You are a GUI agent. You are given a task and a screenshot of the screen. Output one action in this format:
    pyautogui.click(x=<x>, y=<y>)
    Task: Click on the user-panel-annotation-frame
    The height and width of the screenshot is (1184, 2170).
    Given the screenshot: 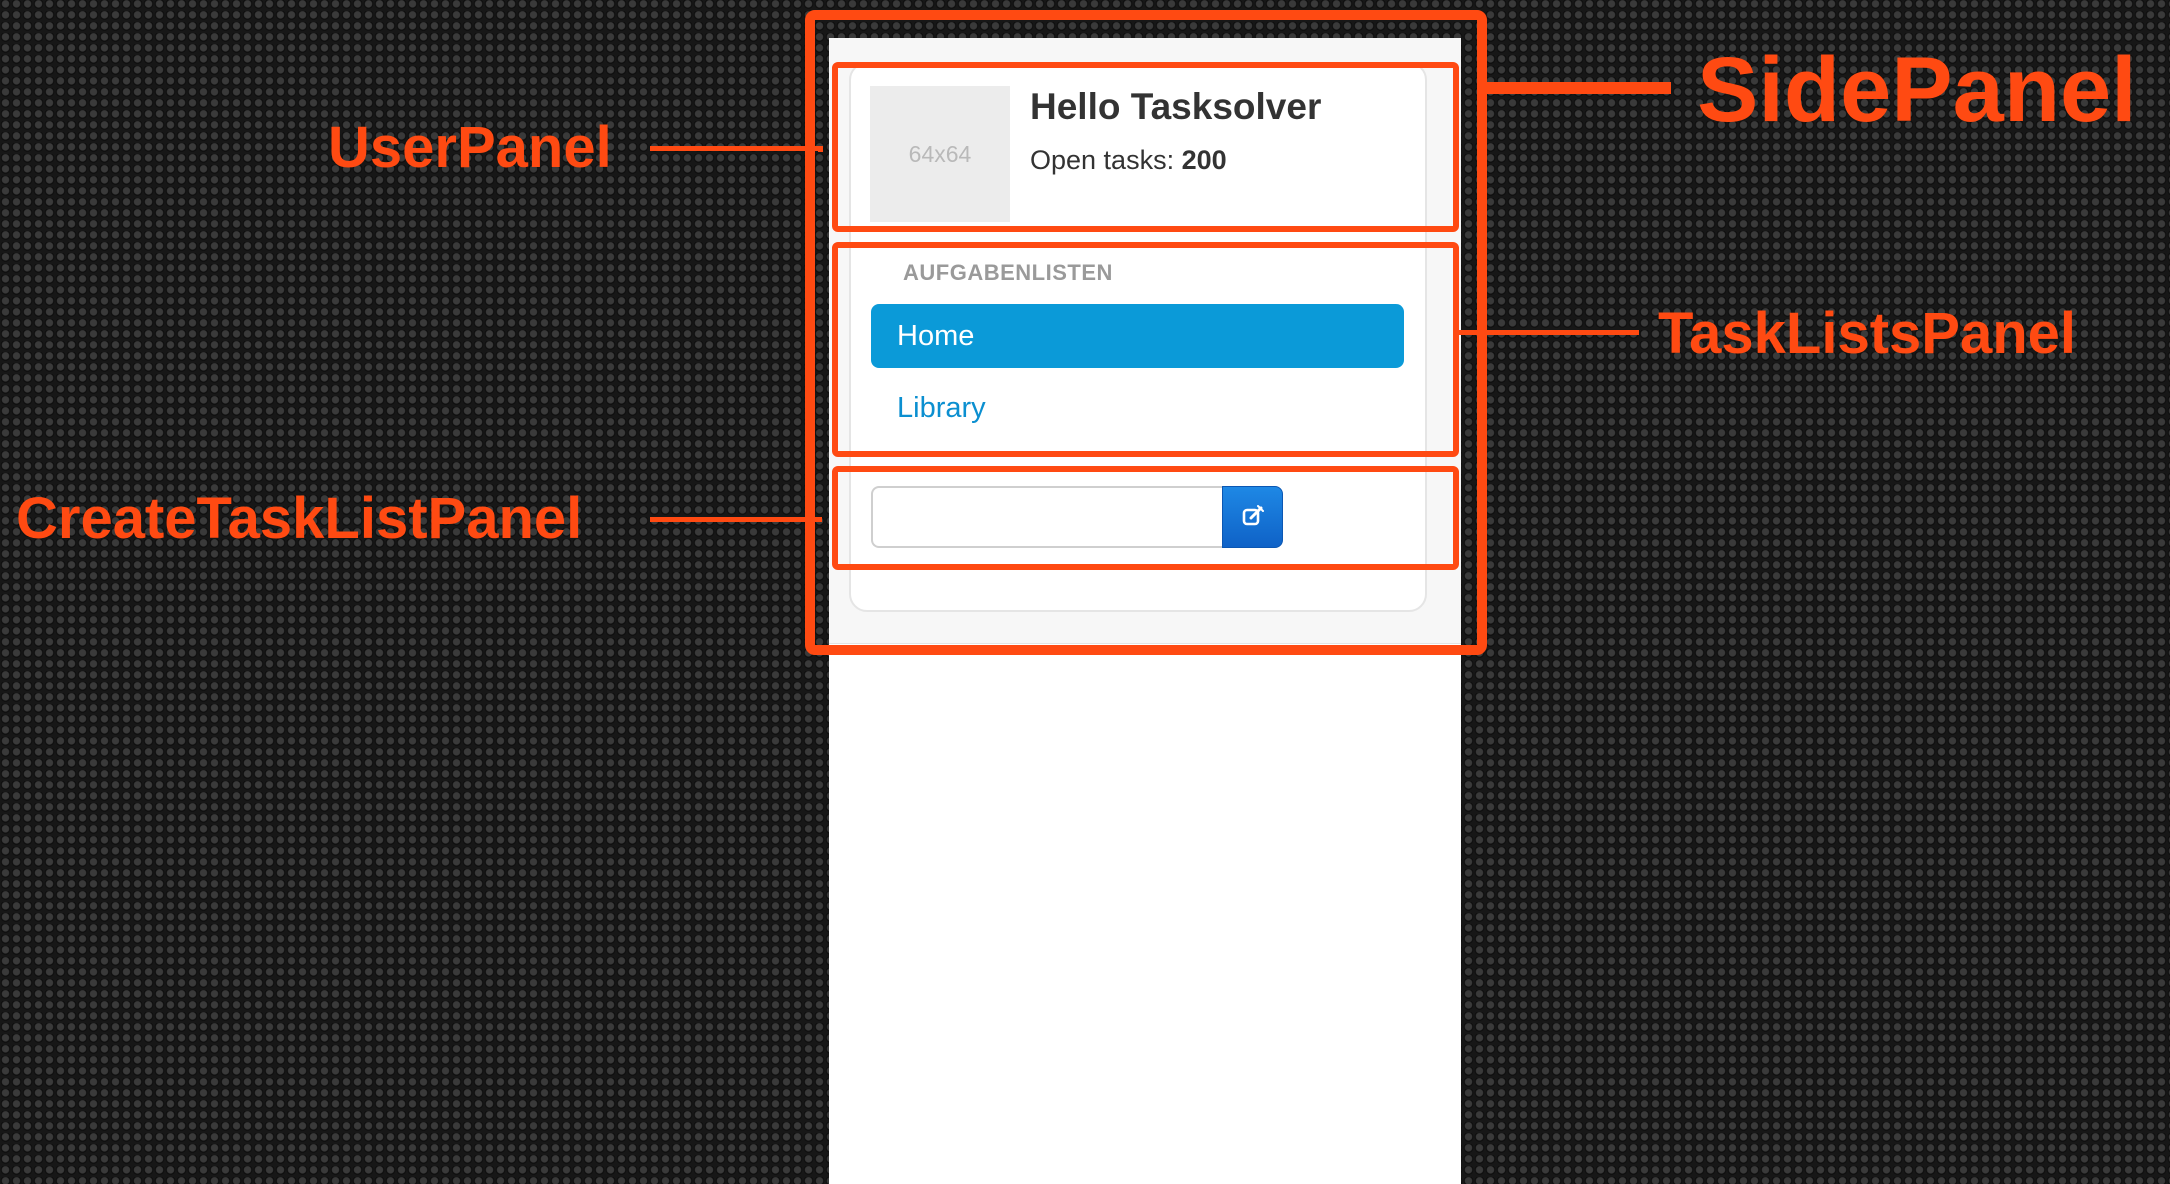 What is the action you would take?
    pyautogui.click(x=1145, y=147)
    